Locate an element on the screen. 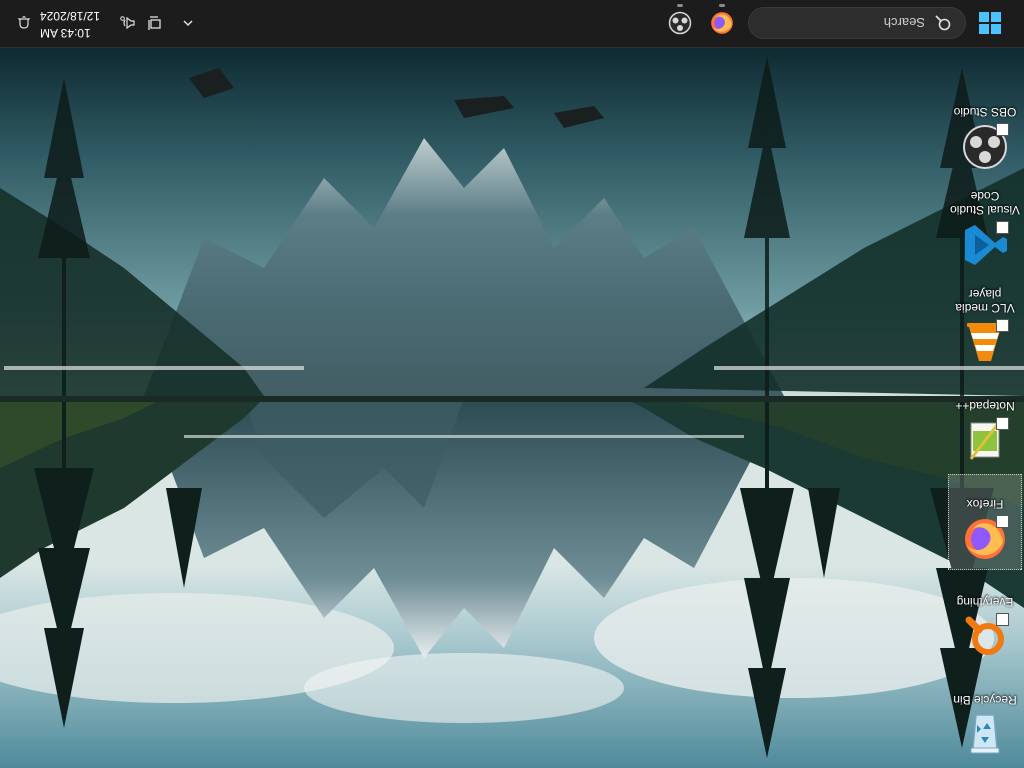  network-icon is located at coordinates (154, 23).